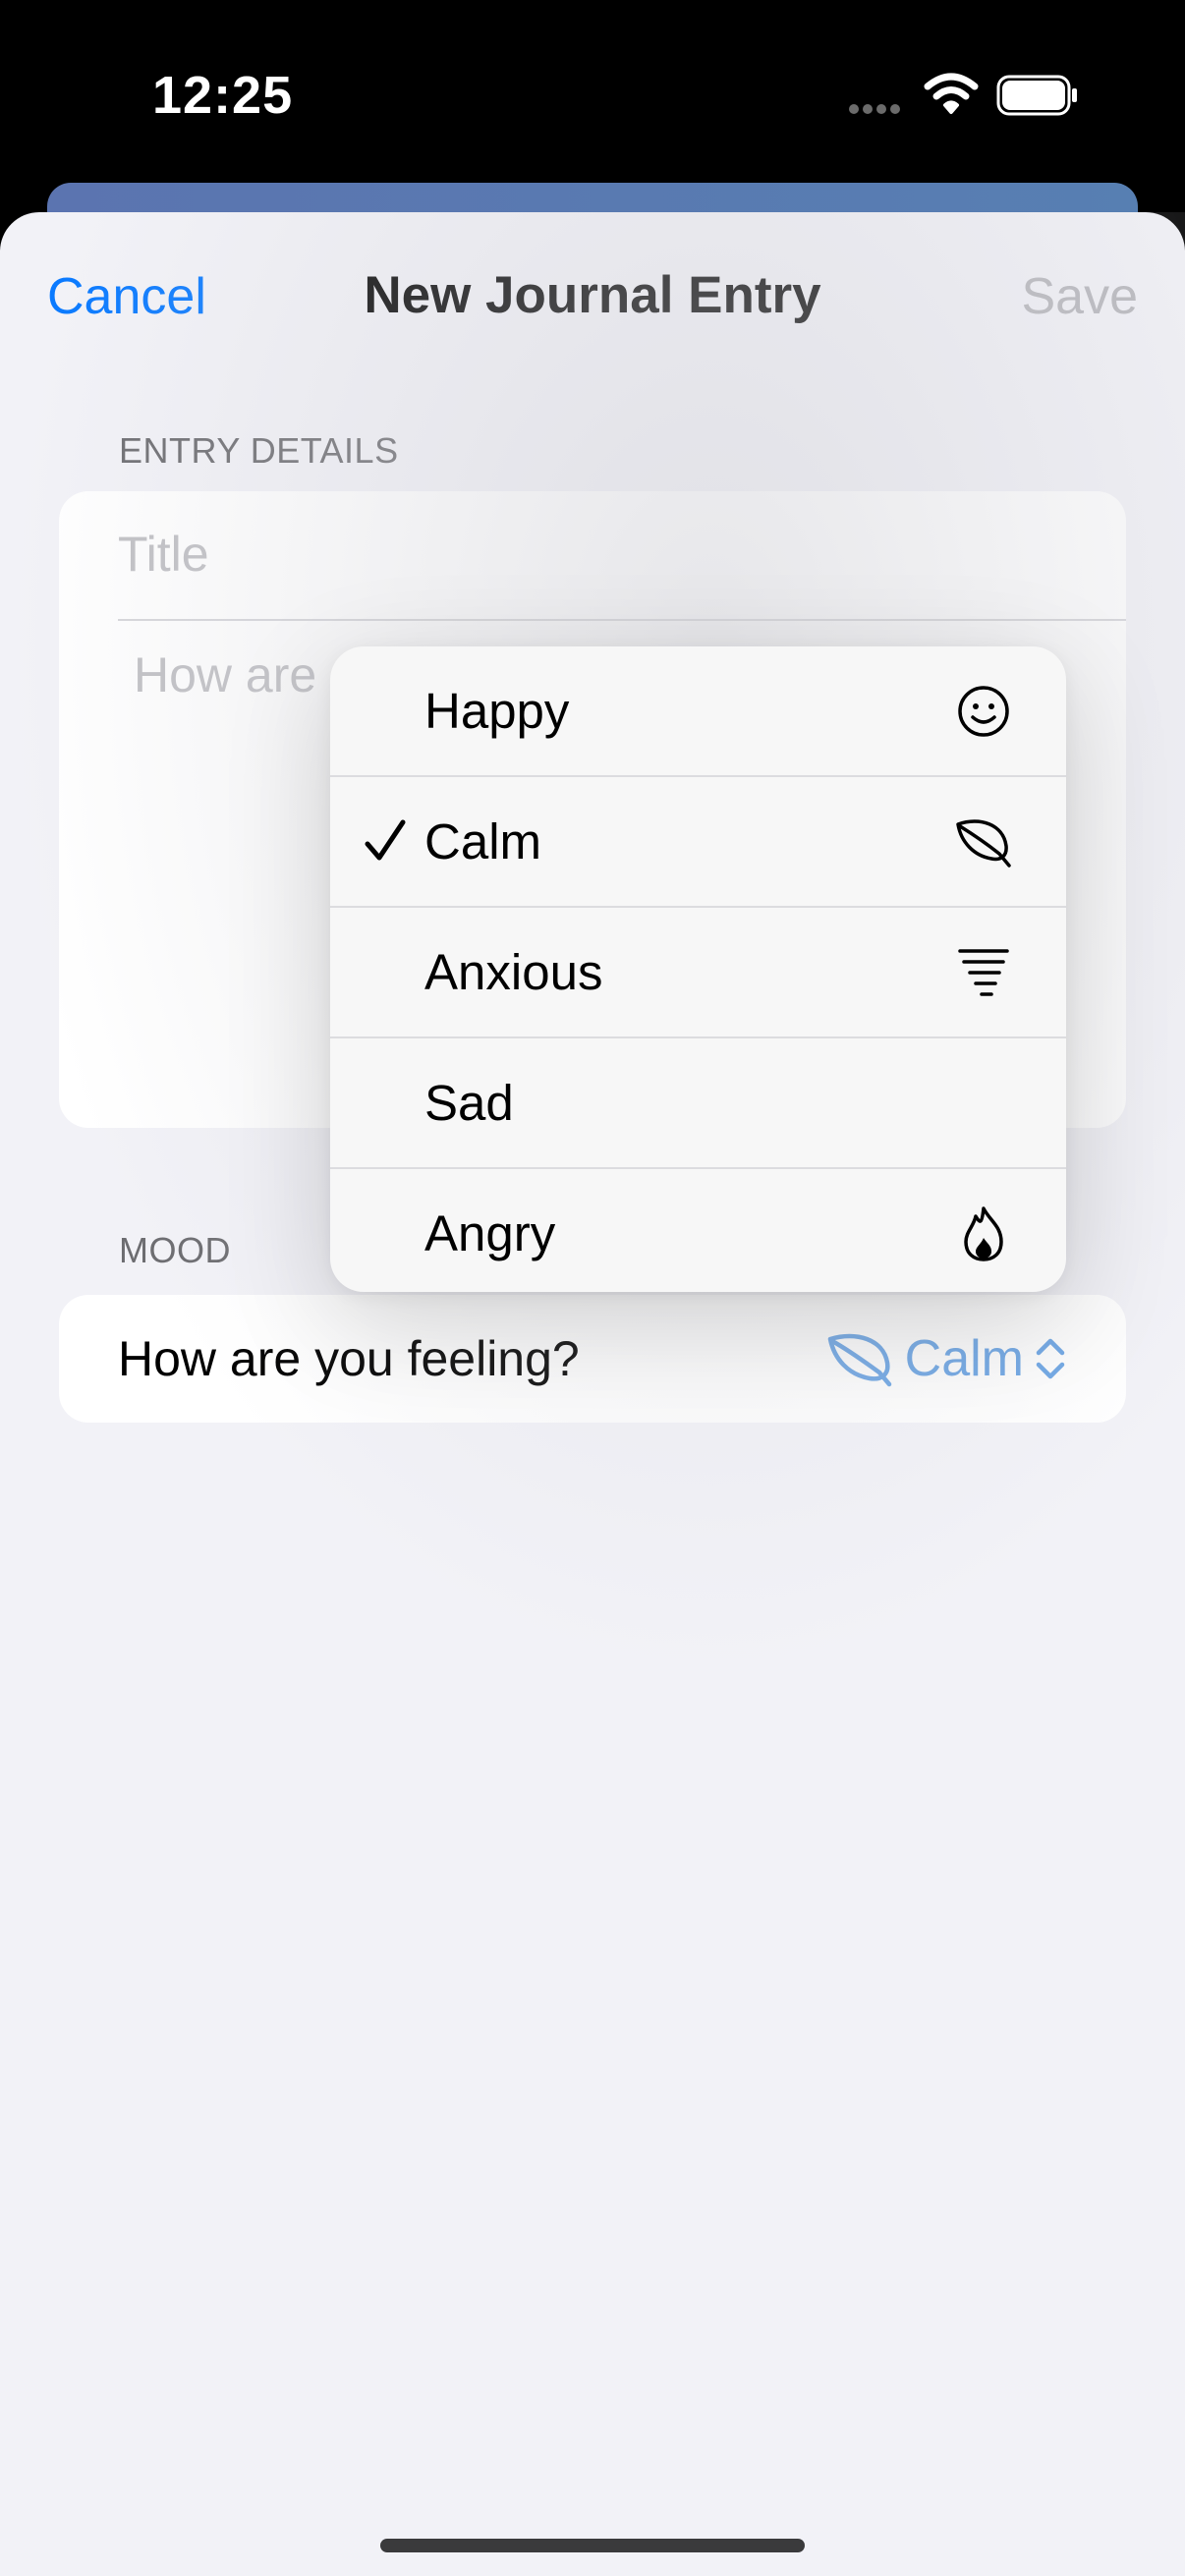 The height and width of the screenshot is (2576, 1185). I want to click on cellular-signal-icon, so click(877, 110).